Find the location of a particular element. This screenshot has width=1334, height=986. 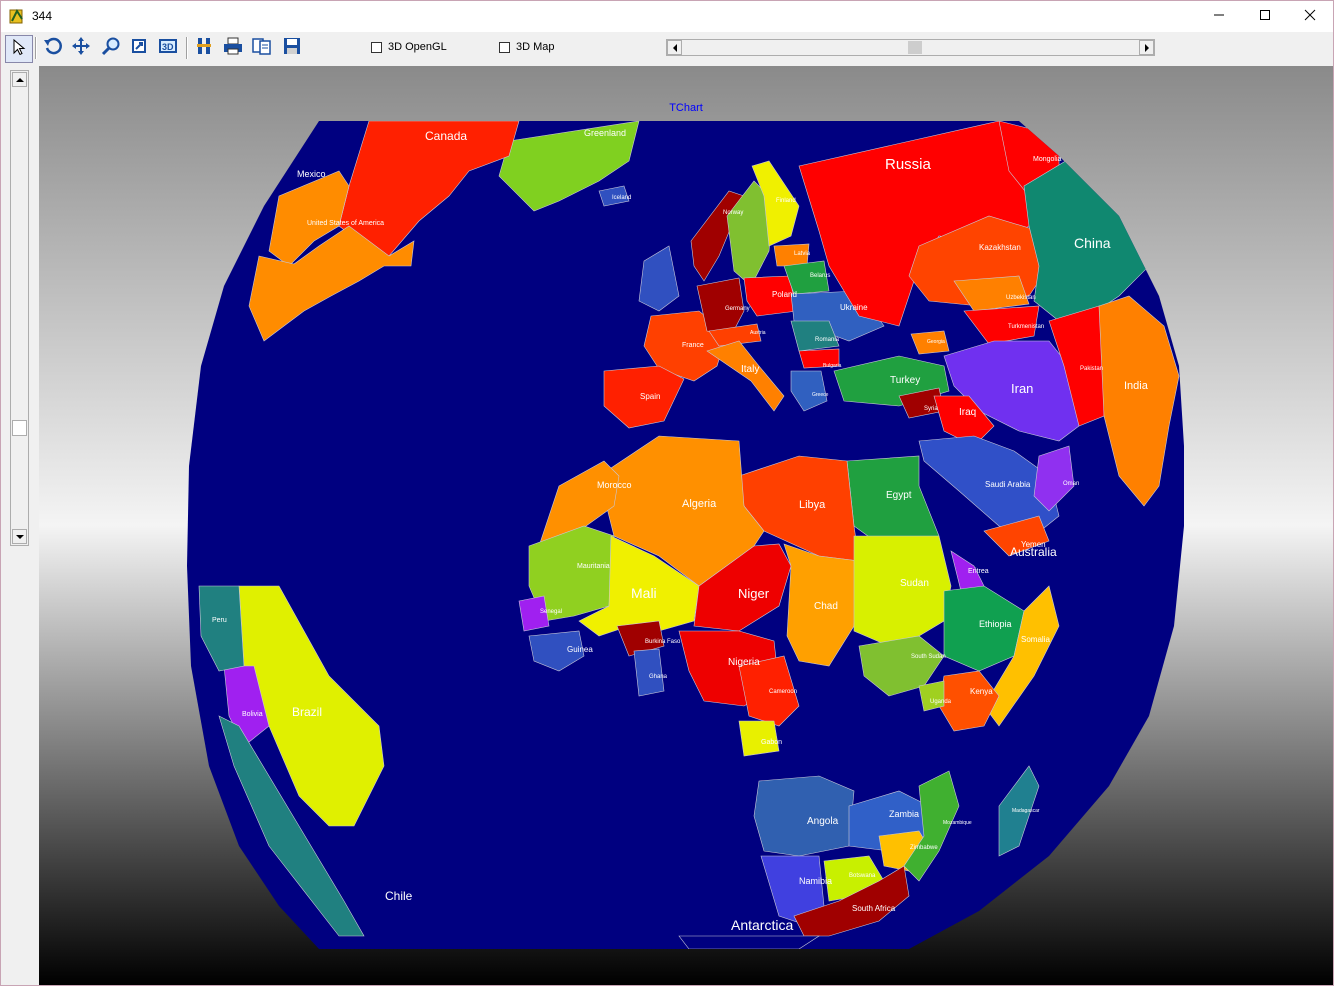

label-mali: Mali is located at coordinates (644, 593).